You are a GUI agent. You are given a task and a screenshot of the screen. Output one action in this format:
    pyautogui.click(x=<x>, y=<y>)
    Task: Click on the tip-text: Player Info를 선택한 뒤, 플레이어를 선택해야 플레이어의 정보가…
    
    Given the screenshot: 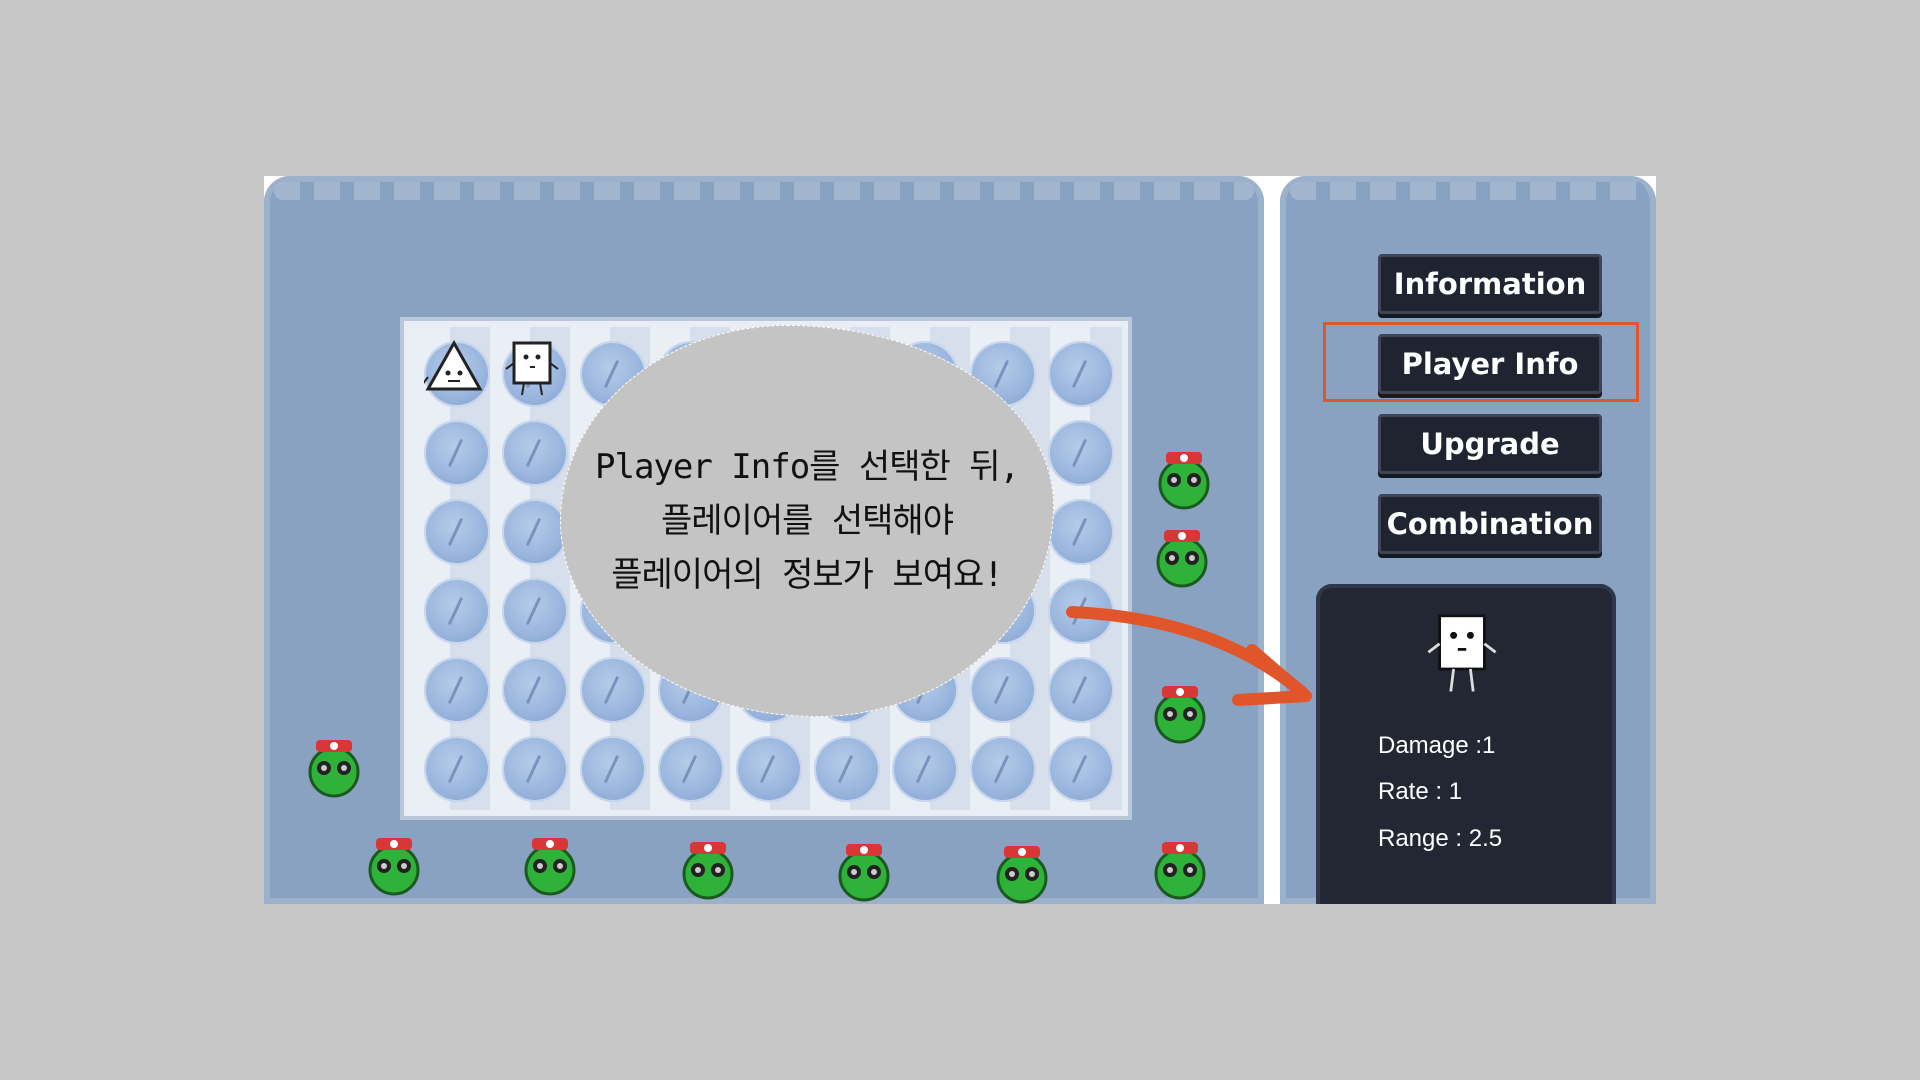 What is the action you would take?
    pyautogui.click(x=807, y=521)
    